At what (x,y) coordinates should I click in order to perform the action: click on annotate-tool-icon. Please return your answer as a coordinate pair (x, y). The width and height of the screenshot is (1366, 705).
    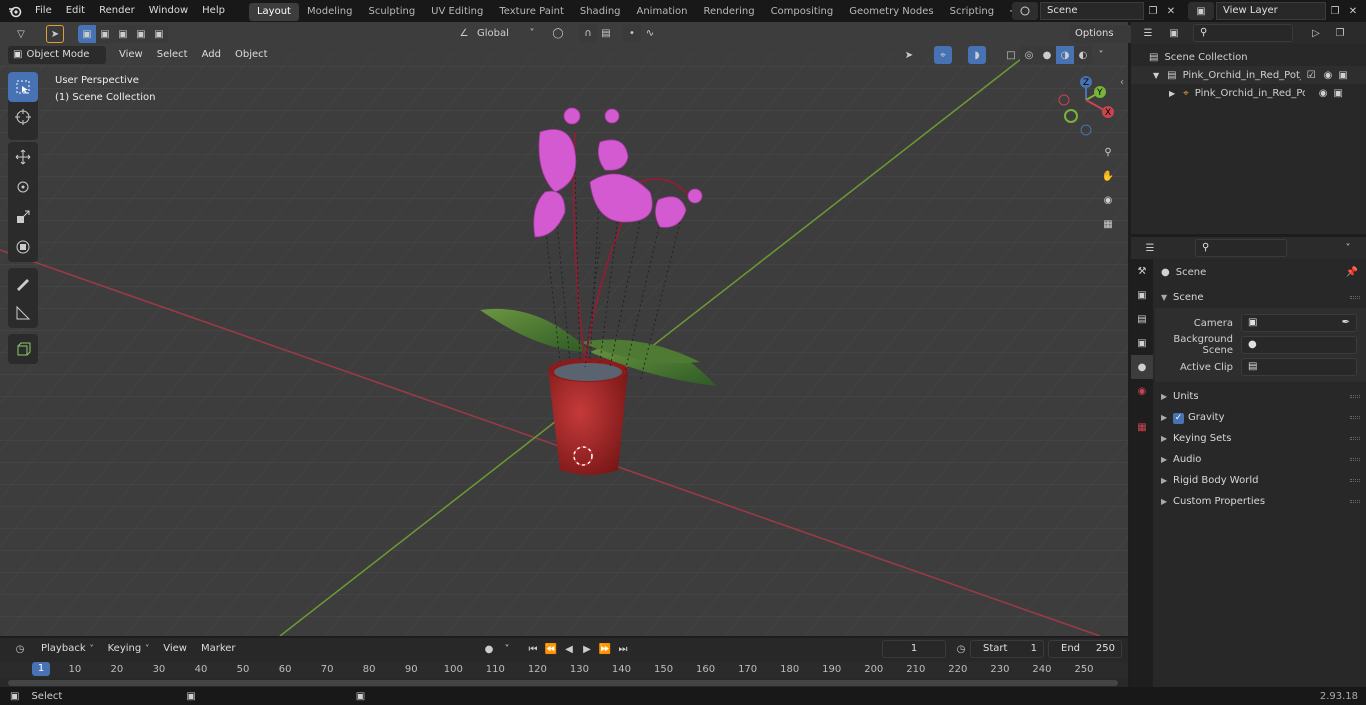
    Looking at the image, I should click on (23, 283).